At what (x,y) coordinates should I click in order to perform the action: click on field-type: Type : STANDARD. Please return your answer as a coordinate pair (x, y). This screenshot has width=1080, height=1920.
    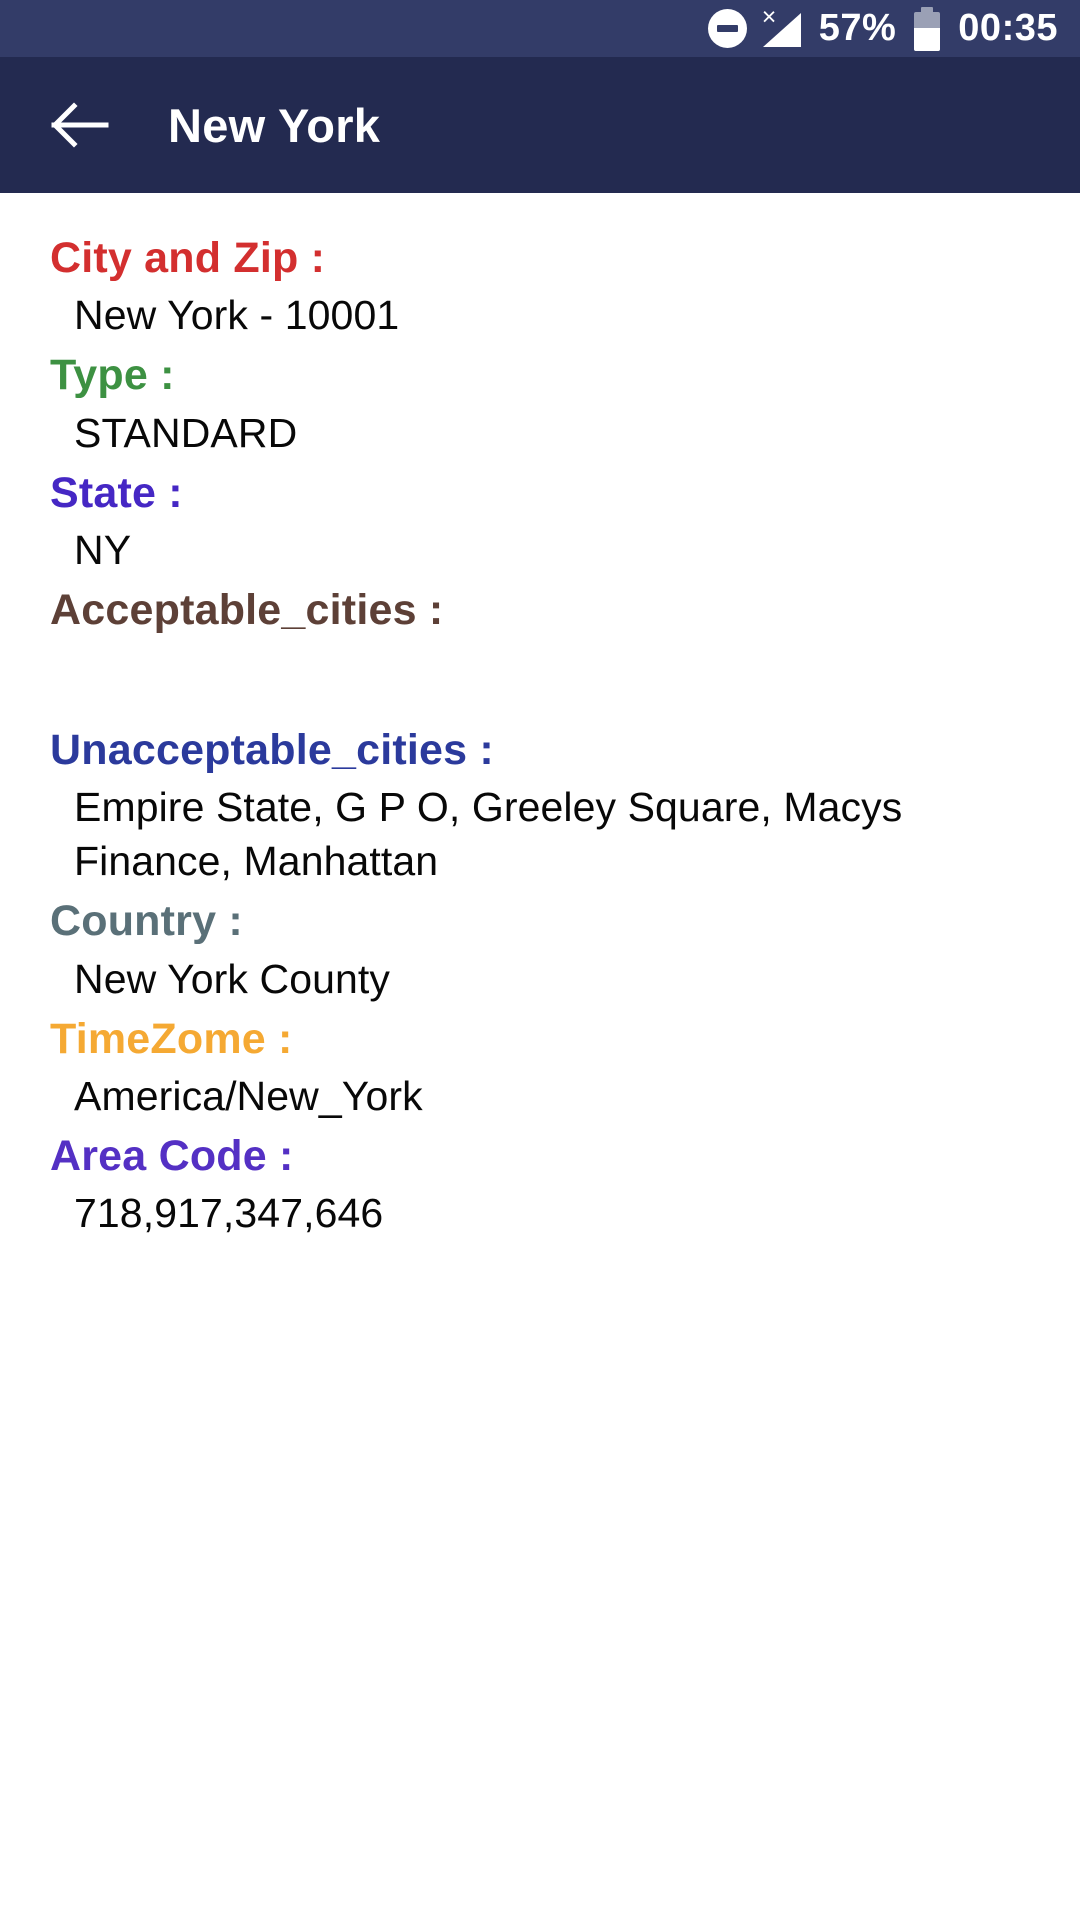
    Looking at the image, I should click on (540, 402).